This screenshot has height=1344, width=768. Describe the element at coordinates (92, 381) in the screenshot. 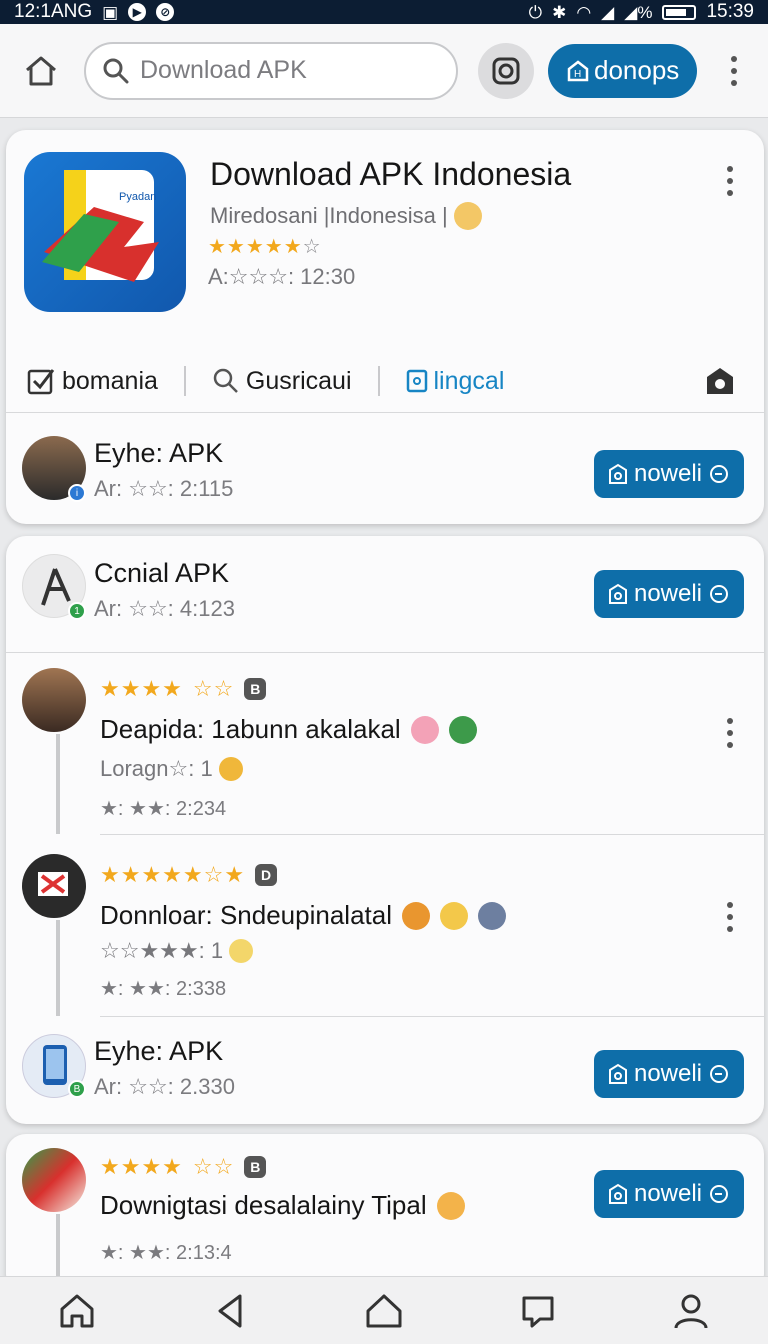

I see `tab-bomania: bomania` at that location.